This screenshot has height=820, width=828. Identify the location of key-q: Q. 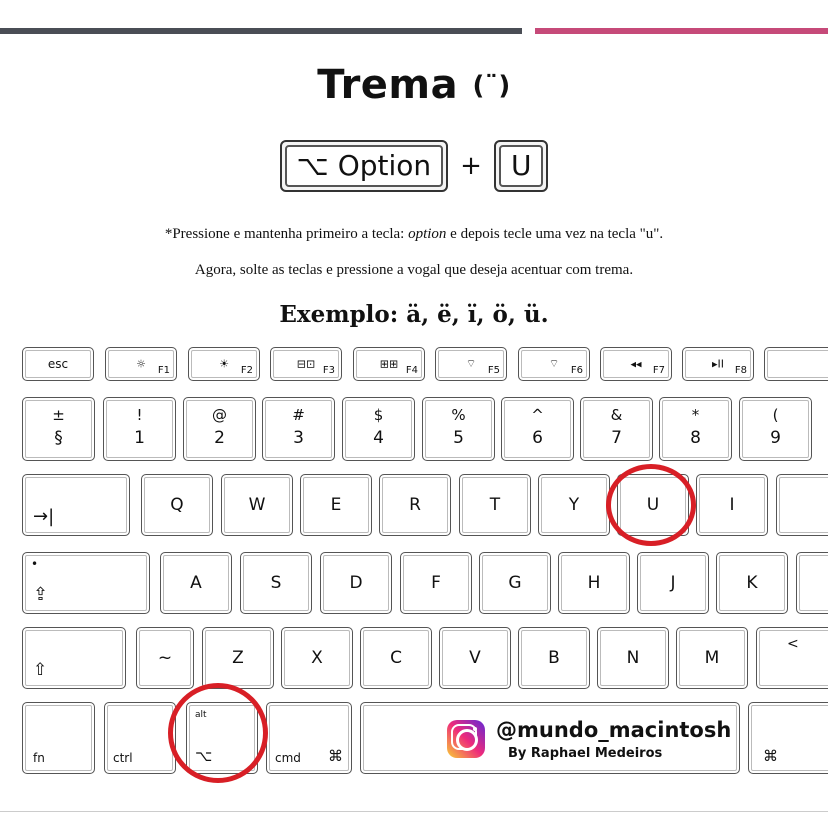
(177, 505).